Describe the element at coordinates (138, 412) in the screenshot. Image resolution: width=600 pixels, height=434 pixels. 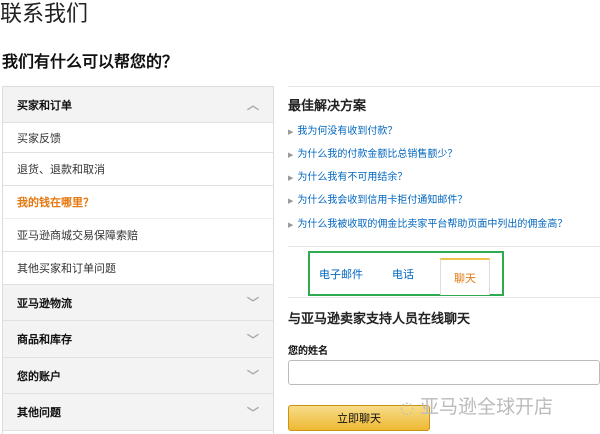
I see `section-other-issues: 其他问题 ﹀` at that location.